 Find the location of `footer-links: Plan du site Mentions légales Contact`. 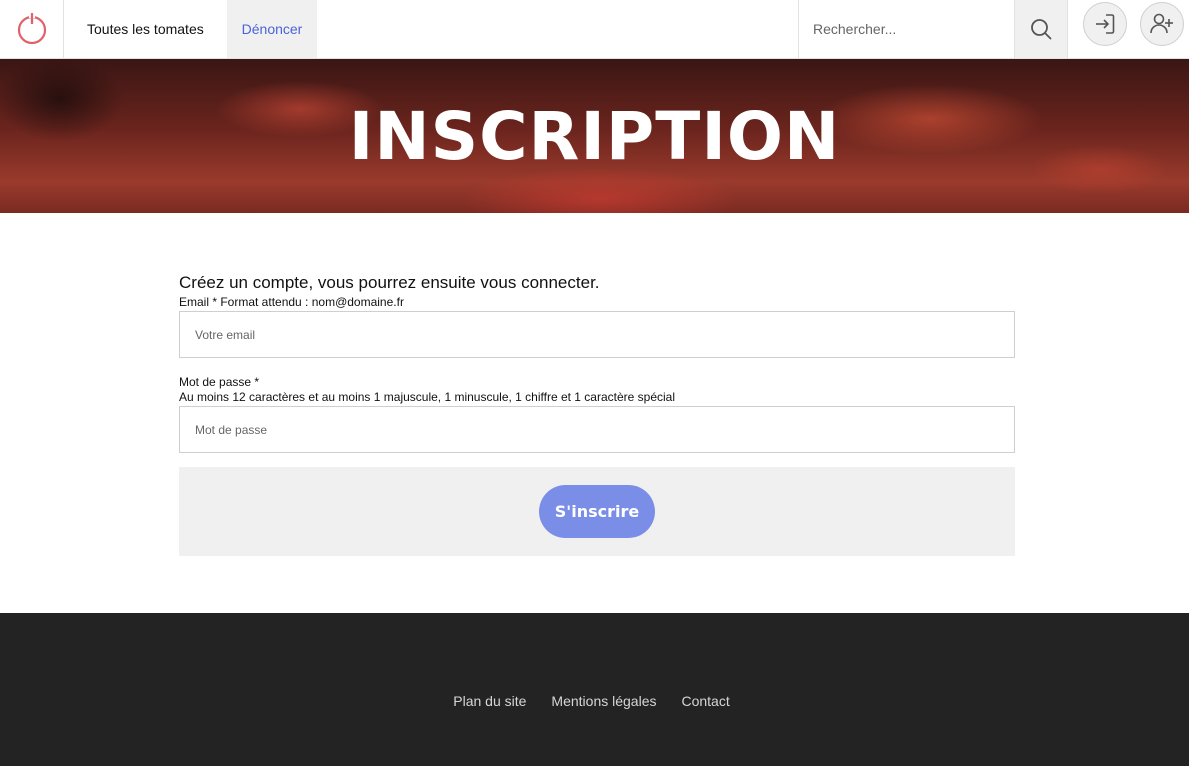

footer-links: Plan du site Mentions légales Contact is located at coordinates (594, 701).